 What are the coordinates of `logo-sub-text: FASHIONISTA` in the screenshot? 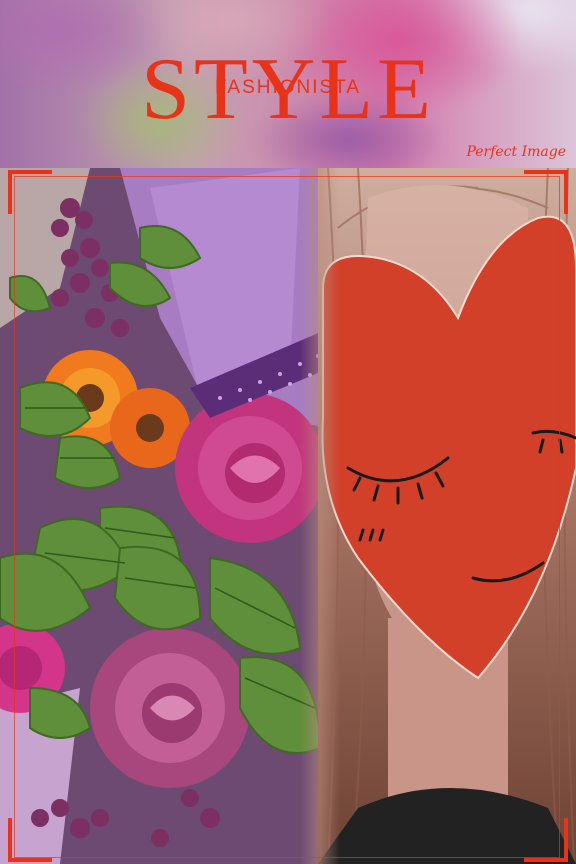 It's located at (288, 87).